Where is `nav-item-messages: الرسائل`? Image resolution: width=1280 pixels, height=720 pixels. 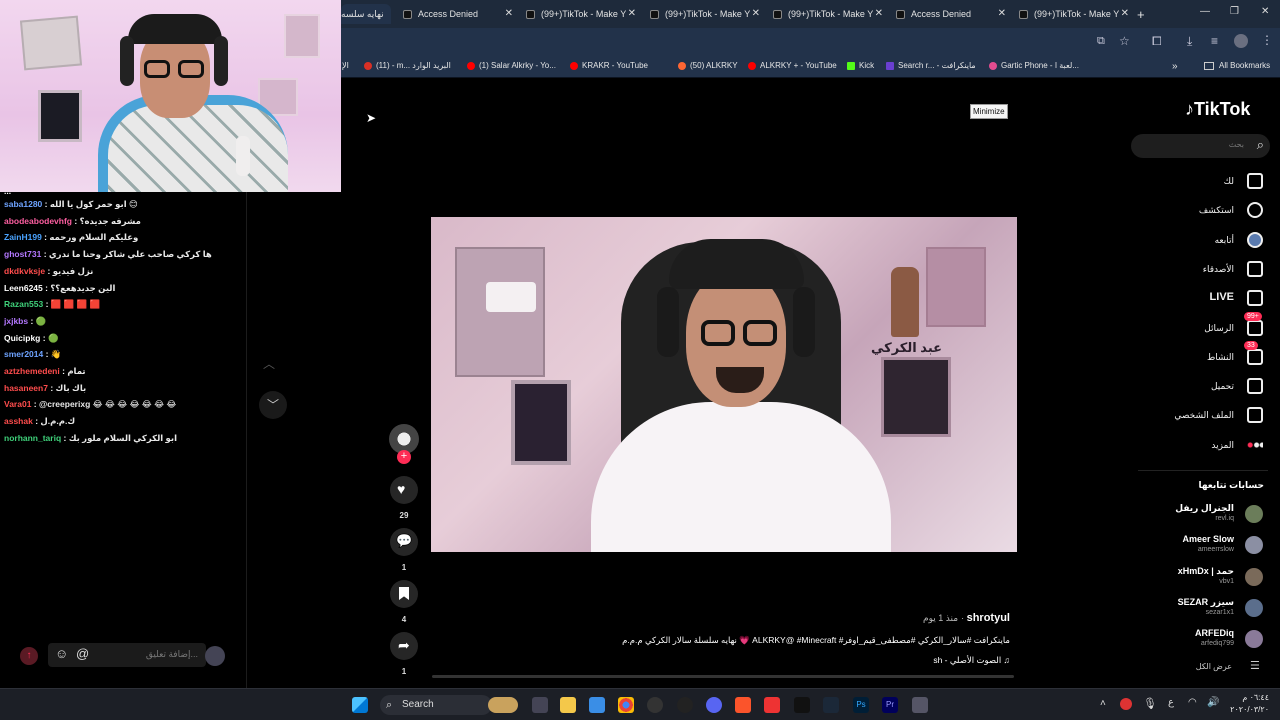 nav-item-messages: الرسائل is located at coordinates (1219, 328).